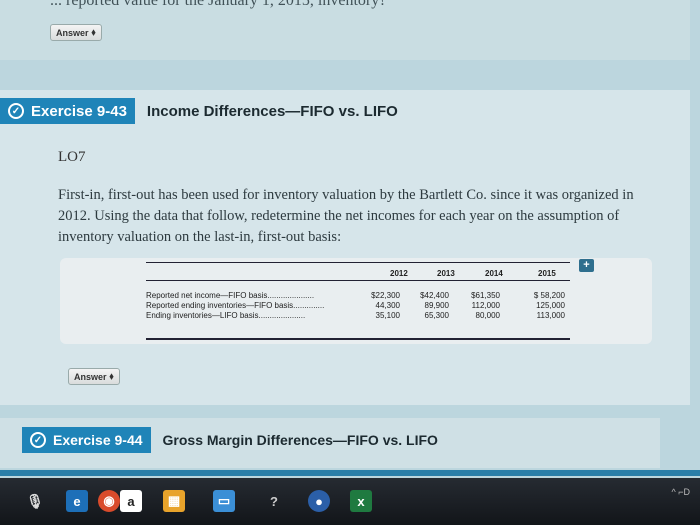  I want to click on table-cell: 35,100, so click(387, 315).